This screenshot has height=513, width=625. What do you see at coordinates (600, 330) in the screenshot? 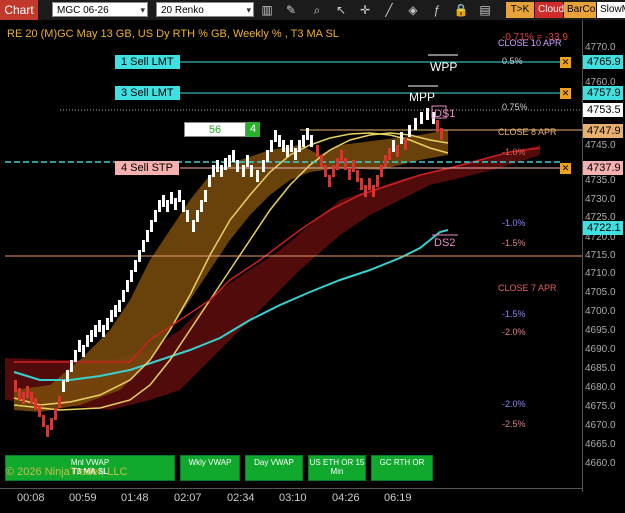
I see `price-tick: 4695.0` at bounding box center [600, 330].